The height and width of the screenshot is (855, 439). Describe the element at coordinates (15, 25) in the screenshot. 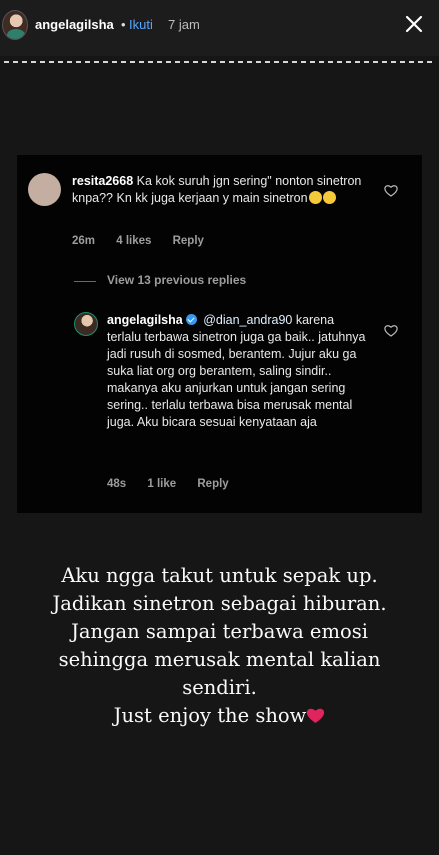

I see `profile-avatar` at that location.